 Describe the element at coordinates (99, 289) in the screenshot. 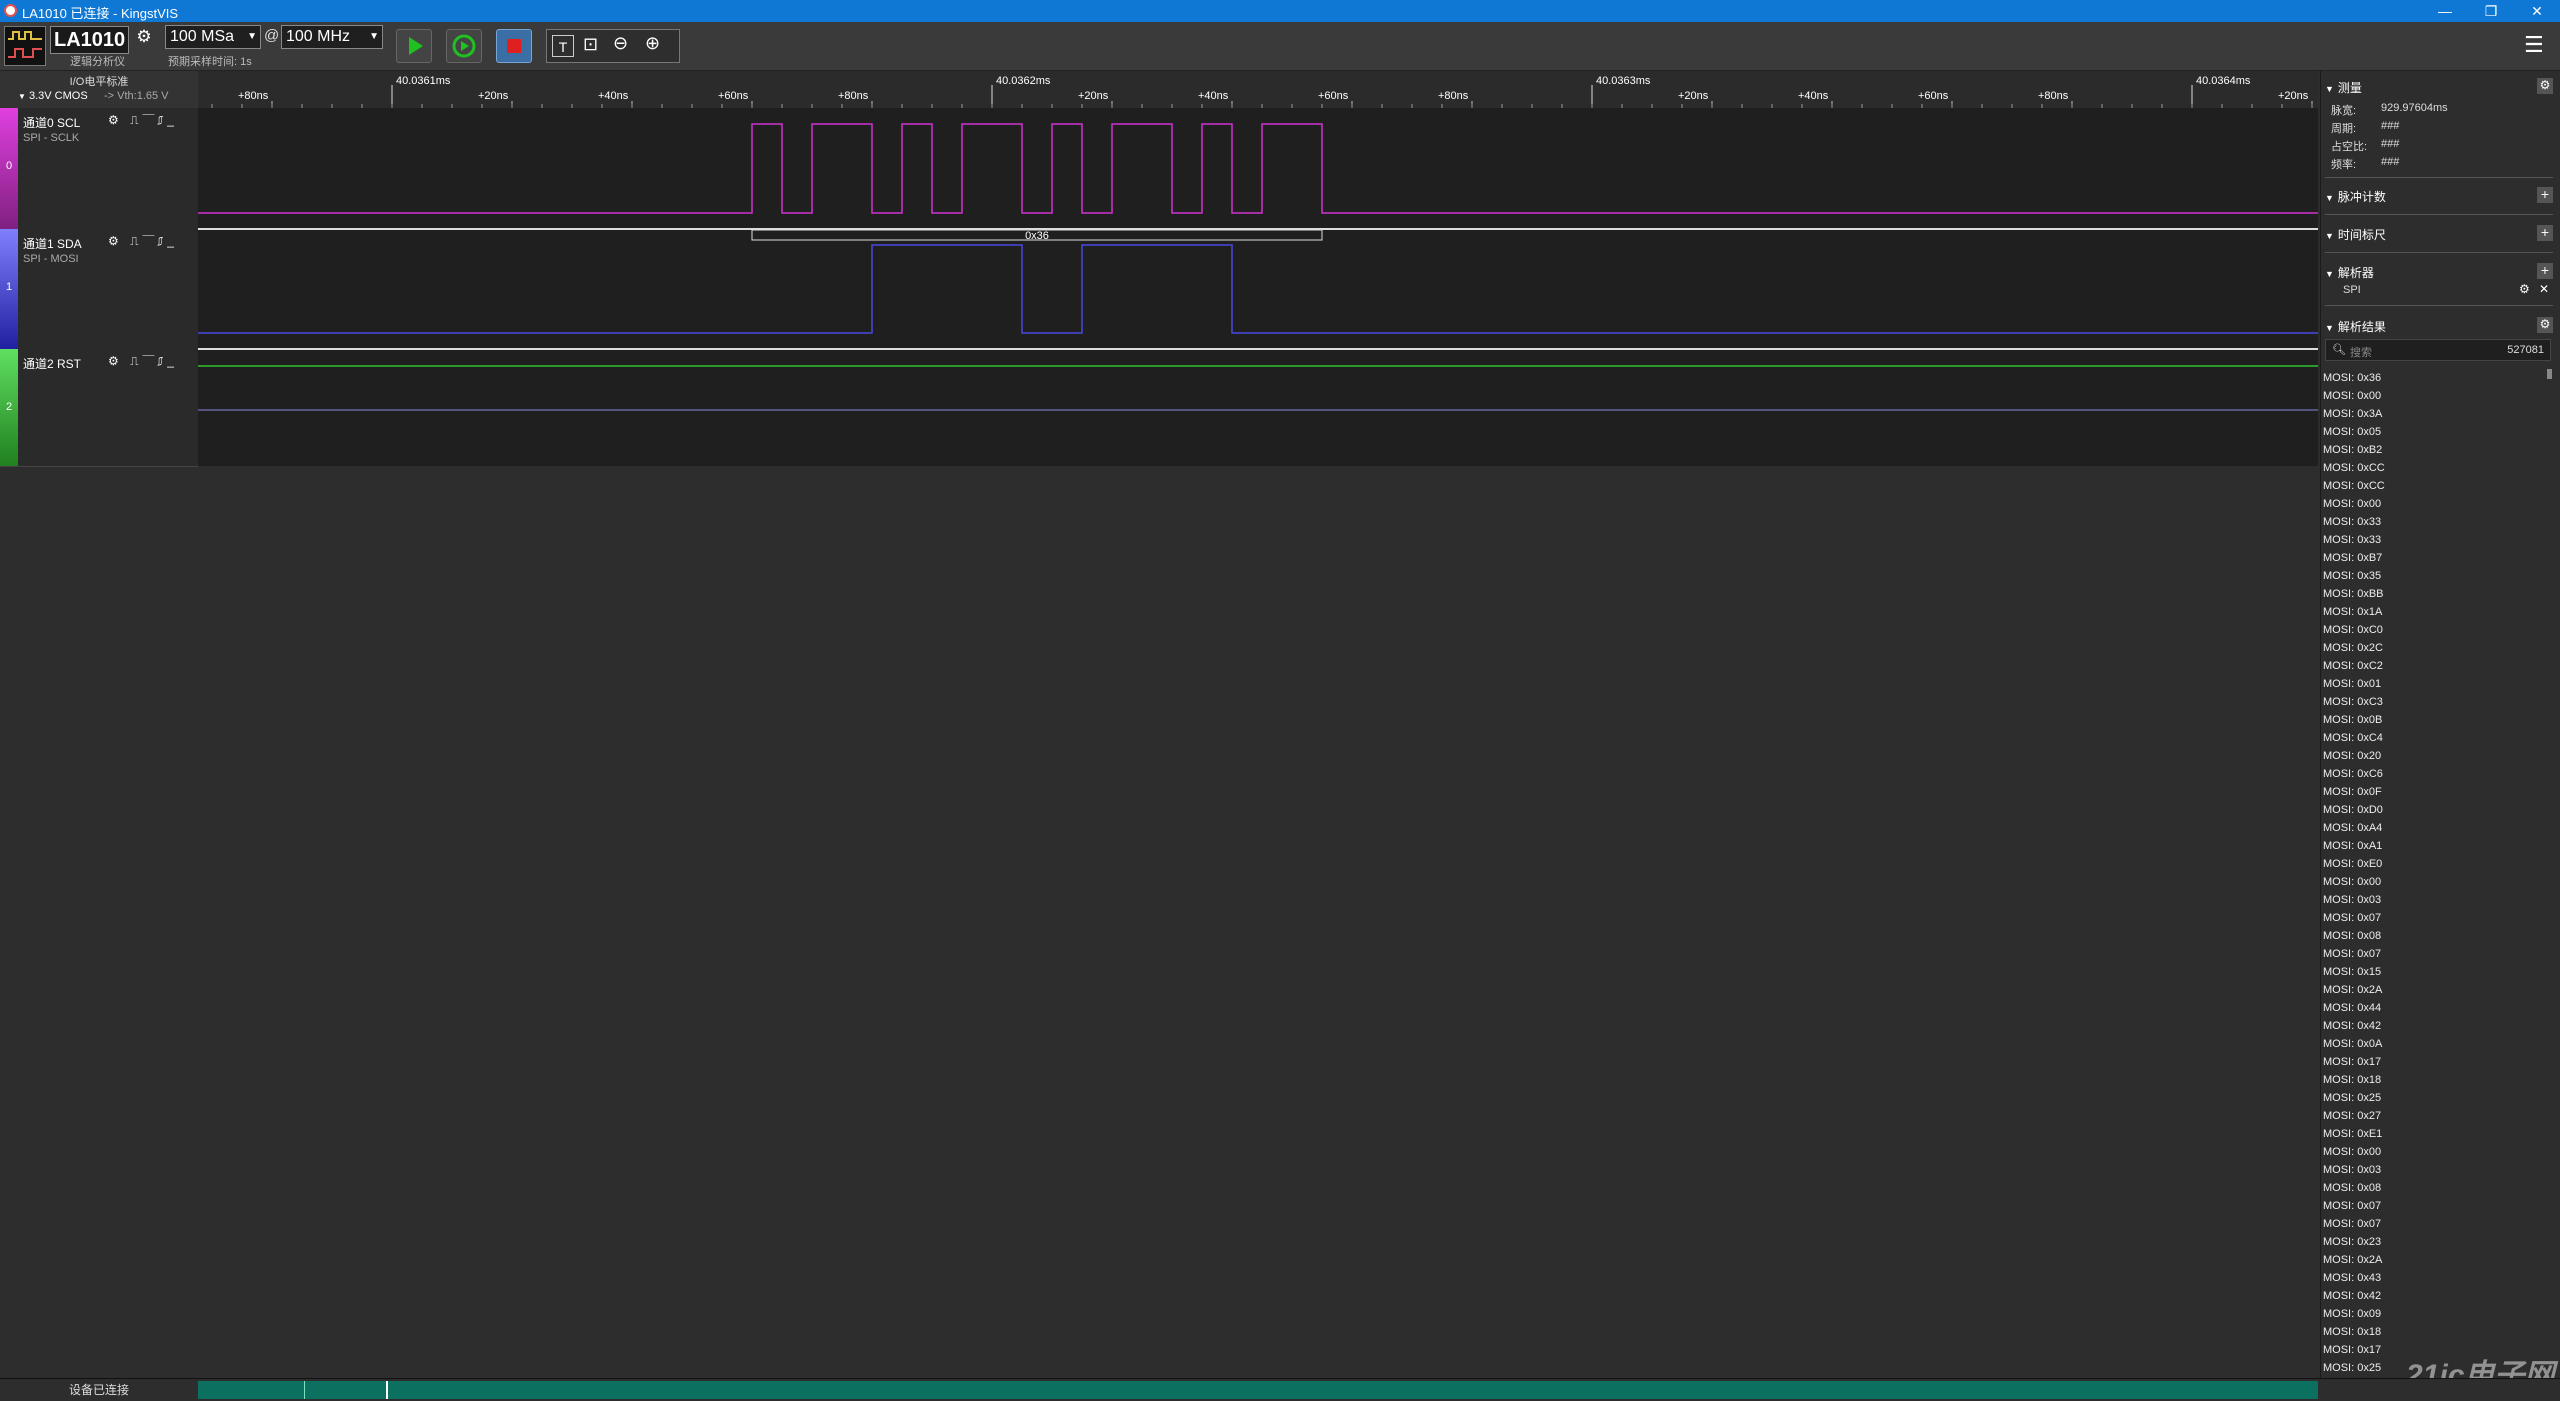

I see `channel-1-panel: 1 通道1 SDA SPI - MOSI ⚙ ⎍⎺⎎_` at that location.